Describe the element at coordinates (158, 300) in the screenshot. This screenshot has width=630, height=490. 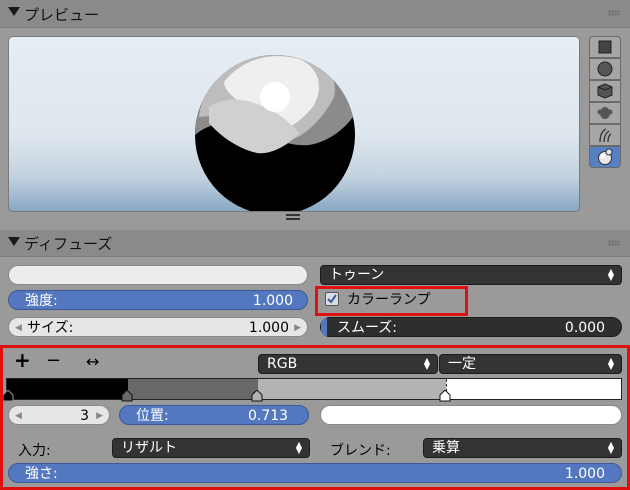
I see `intensity-slider: 強度: 1.000` at that location.